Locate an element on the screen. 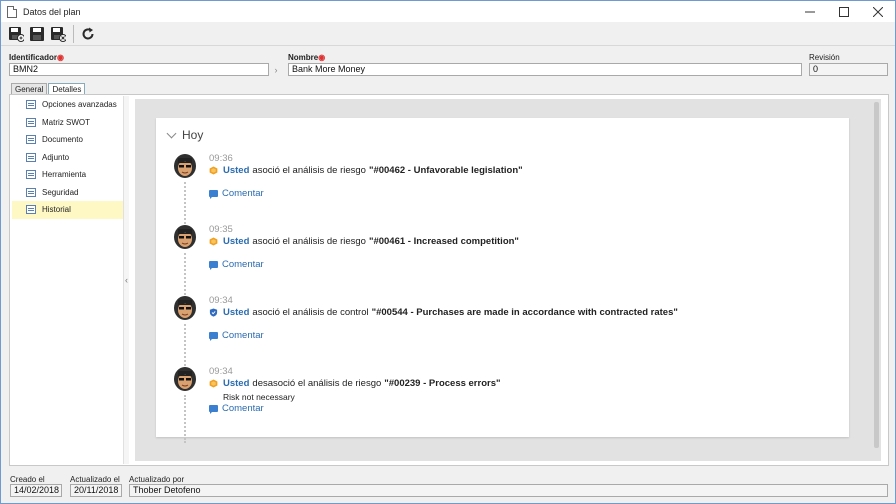 The width and height of the screenshot is (896, 504). sidebar-item-seguridad: Seguridad is located at coordinates (67, 193).